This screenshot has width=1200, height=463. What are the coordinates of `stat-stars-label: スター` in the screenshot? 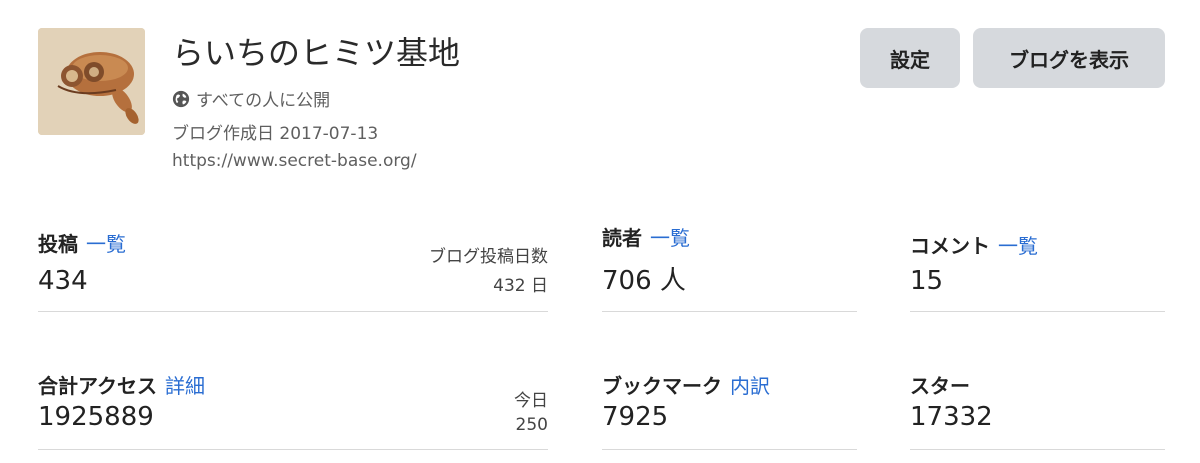 It's located at (940, 386).